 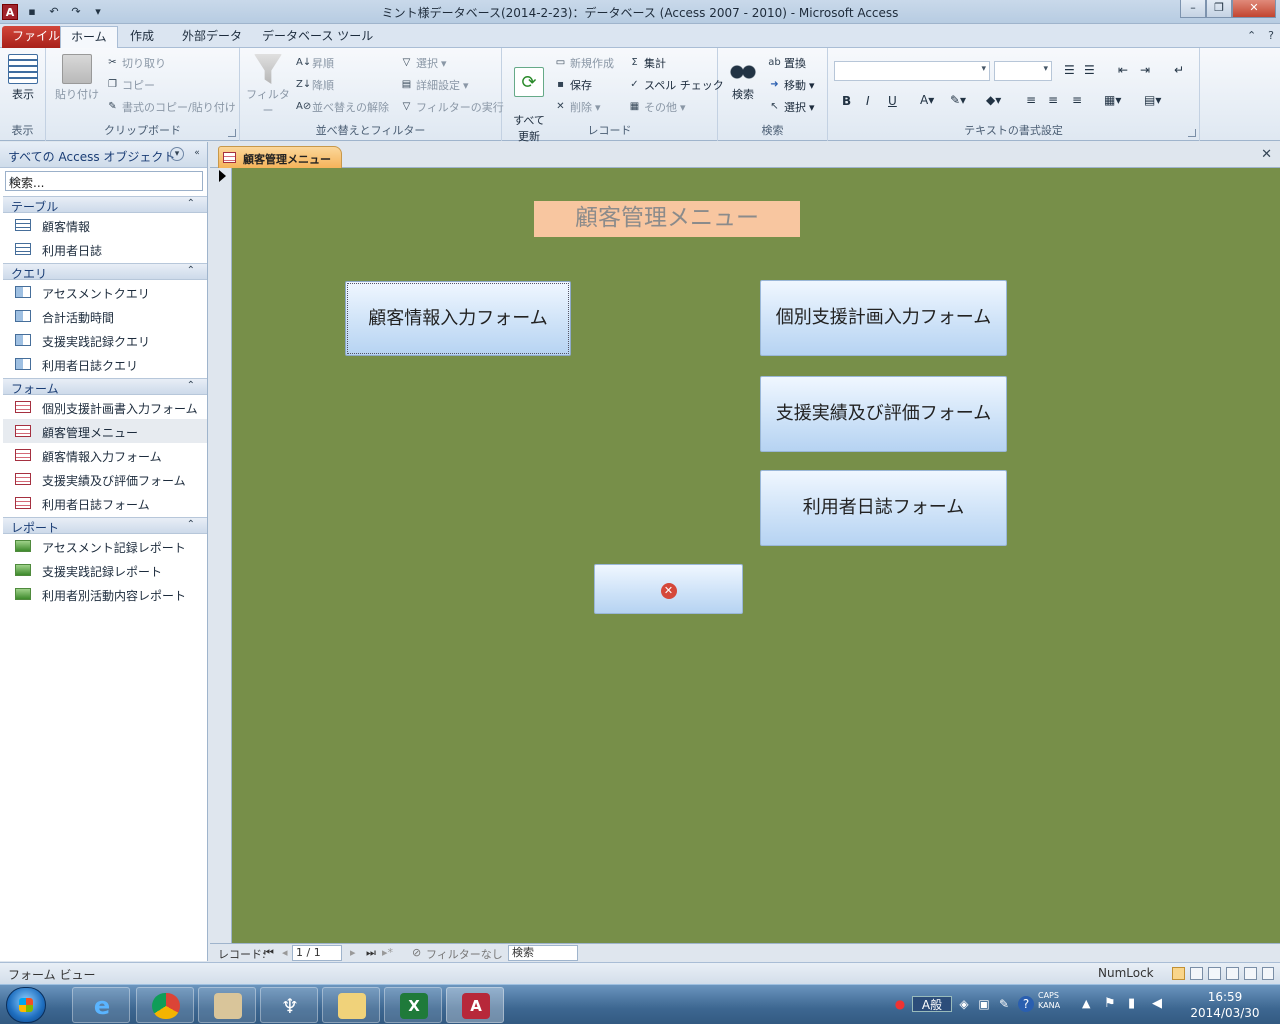 I want to click on delete-record-button: ✕ 削除 ▾, so click(x=577, y=107).